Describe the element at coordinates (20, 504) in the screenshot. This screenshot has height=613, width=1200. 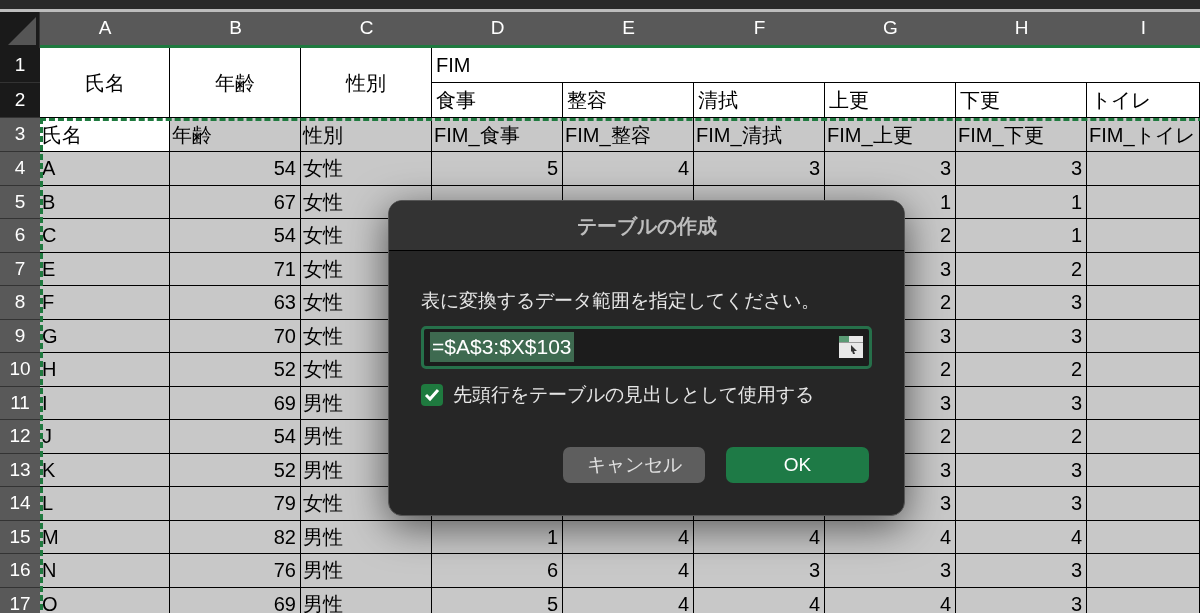
I see `row-header: 14` at that location.